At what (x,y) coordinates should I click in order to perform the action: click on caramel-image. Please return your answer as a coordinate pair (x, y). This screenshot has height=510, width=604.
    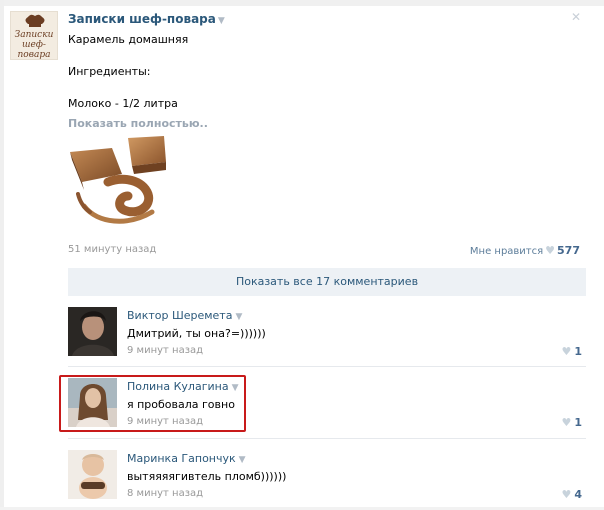
    Looking at the image, I should click on (118, 180).